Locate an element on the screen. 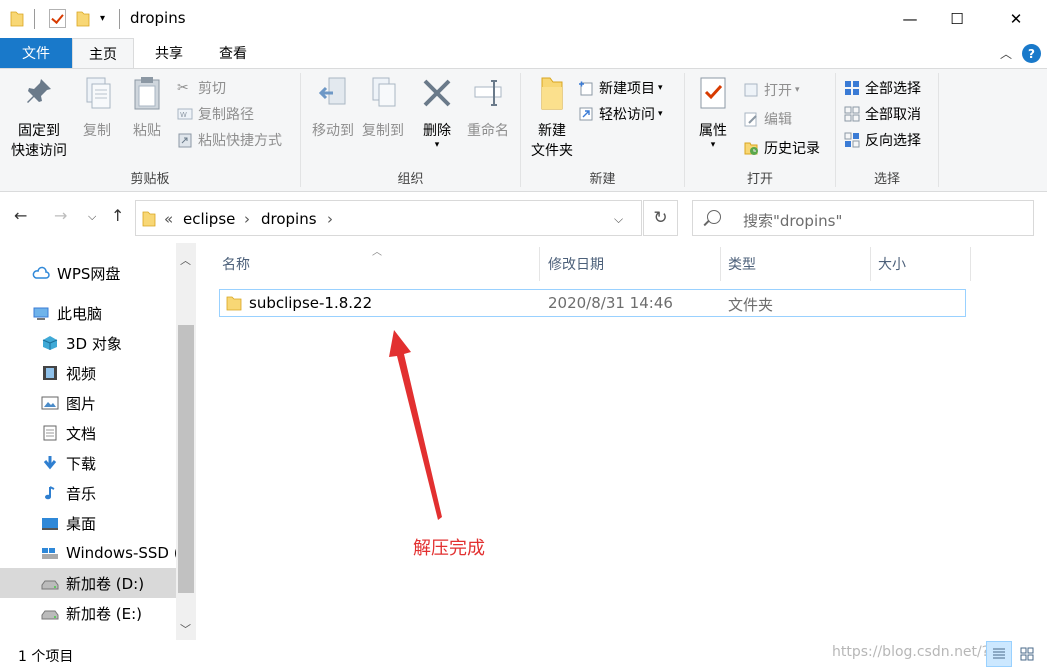  annotation-arrow is located at coordinates (415, 425).